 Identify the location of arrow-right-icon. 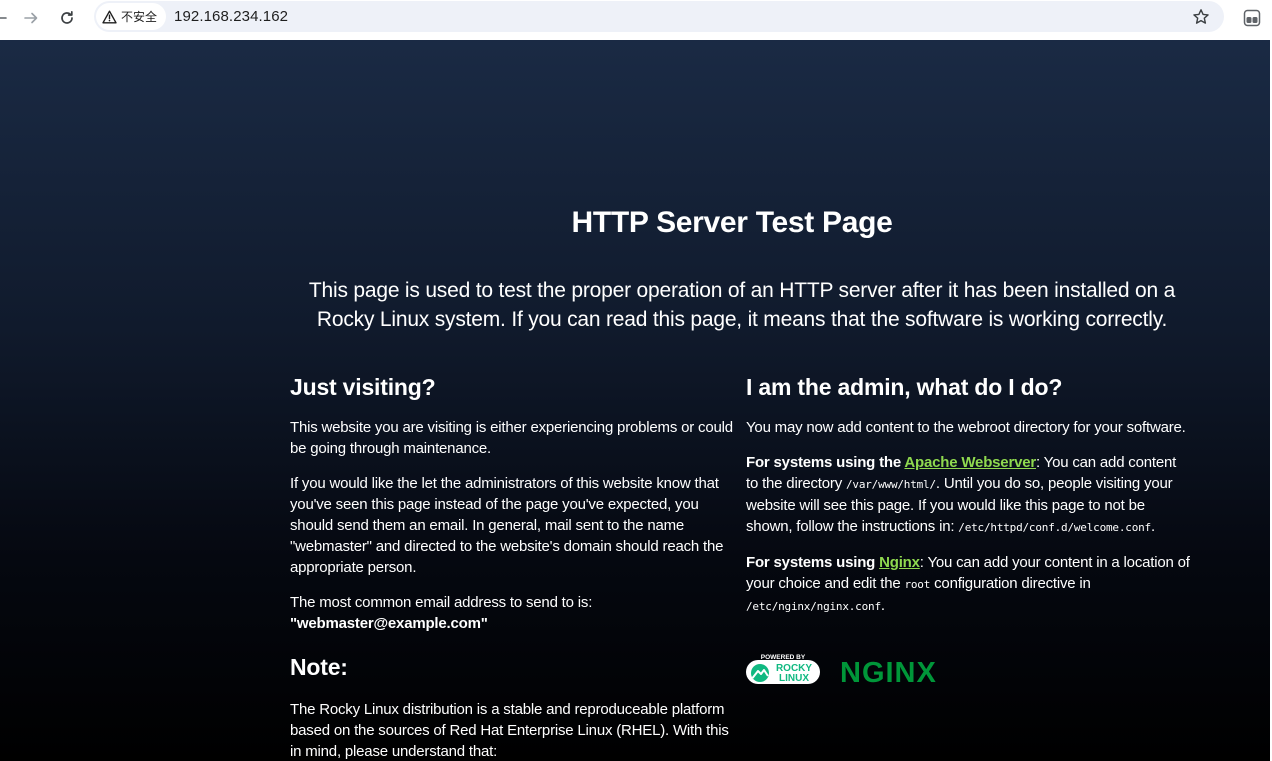
(31, 18).